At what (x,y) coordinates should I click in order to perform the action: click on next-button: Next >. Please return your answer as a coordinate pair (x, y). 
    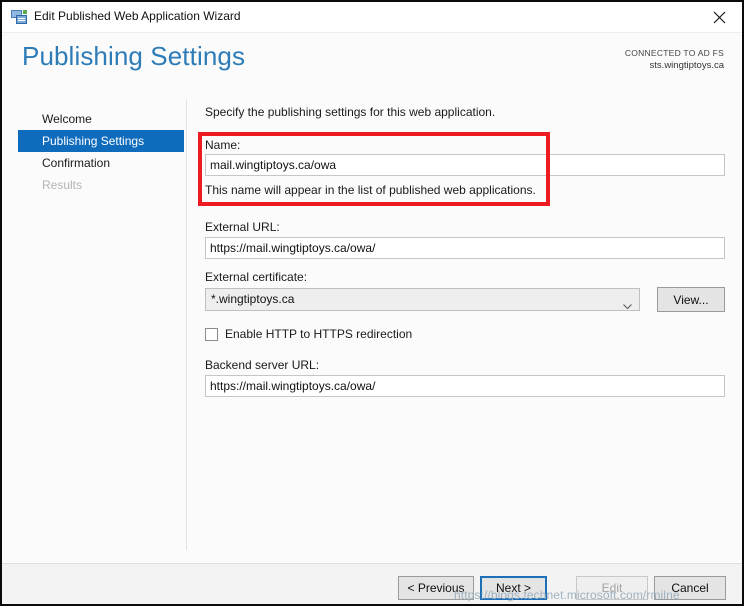
    Looking at the image, I should click on (513, 588).